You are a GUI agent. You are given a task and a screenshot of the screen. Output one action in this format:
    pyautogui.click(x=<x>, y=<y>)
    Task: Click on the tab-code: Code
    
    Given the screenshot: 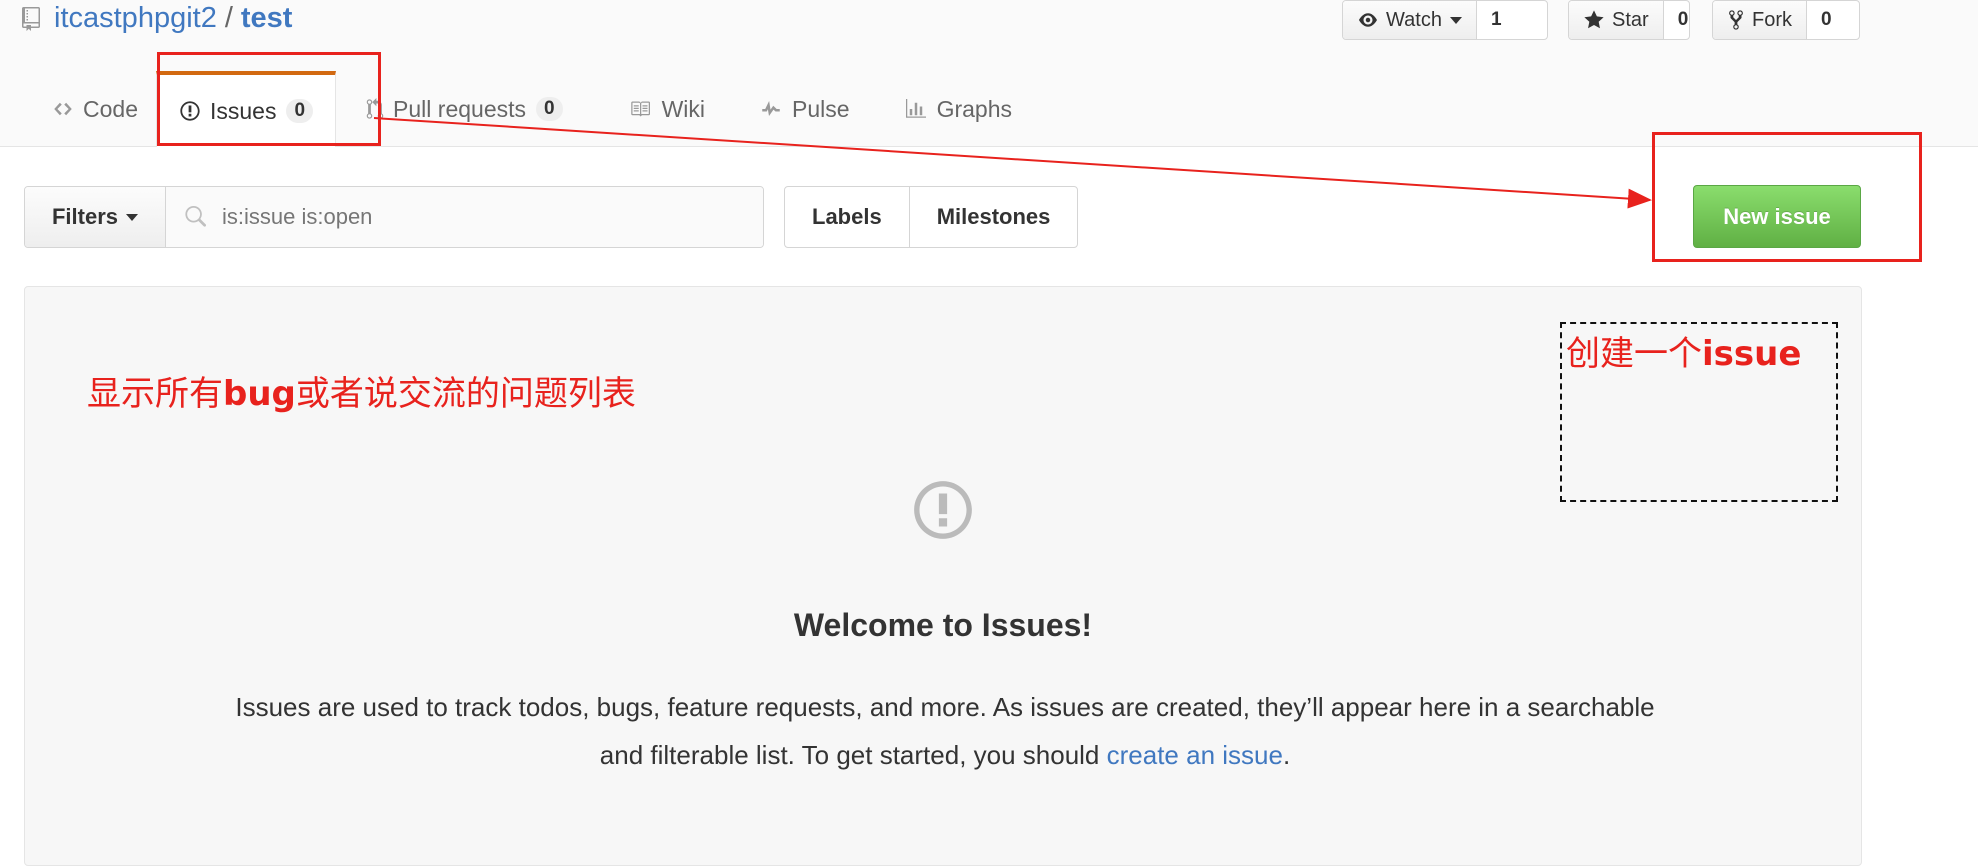 What is the action you would take?
    pyautogui.click(x=95, y=109)
    